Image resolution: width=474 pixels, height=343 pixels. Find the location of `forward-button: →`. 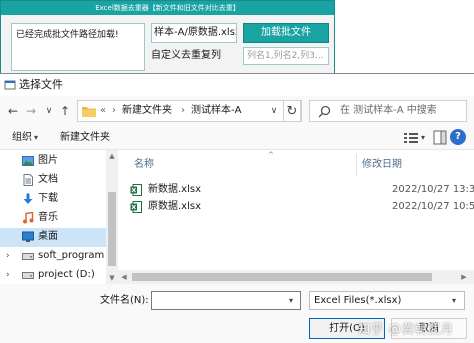

forward-button: → is located at coordinates (31, 111).